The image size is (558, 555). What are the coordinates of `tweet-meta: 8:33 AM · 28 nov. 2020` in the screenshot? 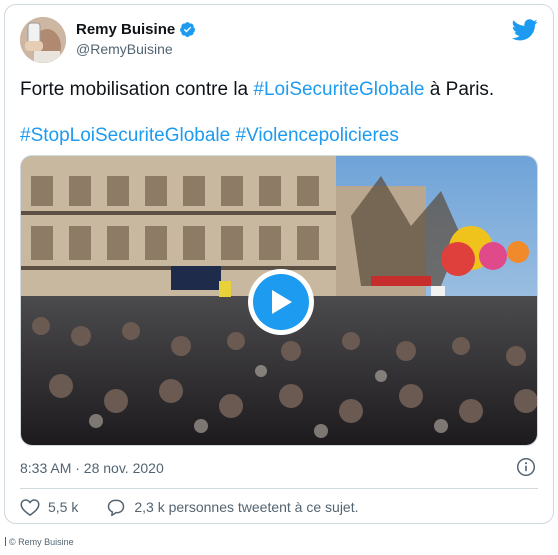 It's located at (279, 468).